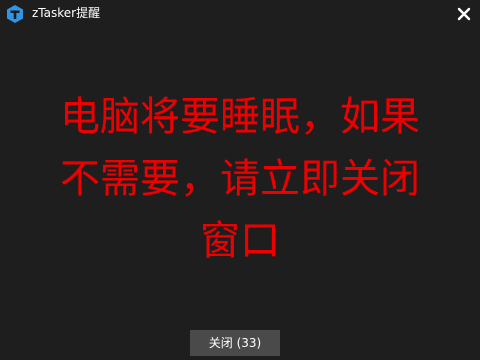 This screenshot has height=360, width=480. What do you see at coordinates (464, 14) in the screenshot?
I see `close-icon` at bounding box center [464, 14].